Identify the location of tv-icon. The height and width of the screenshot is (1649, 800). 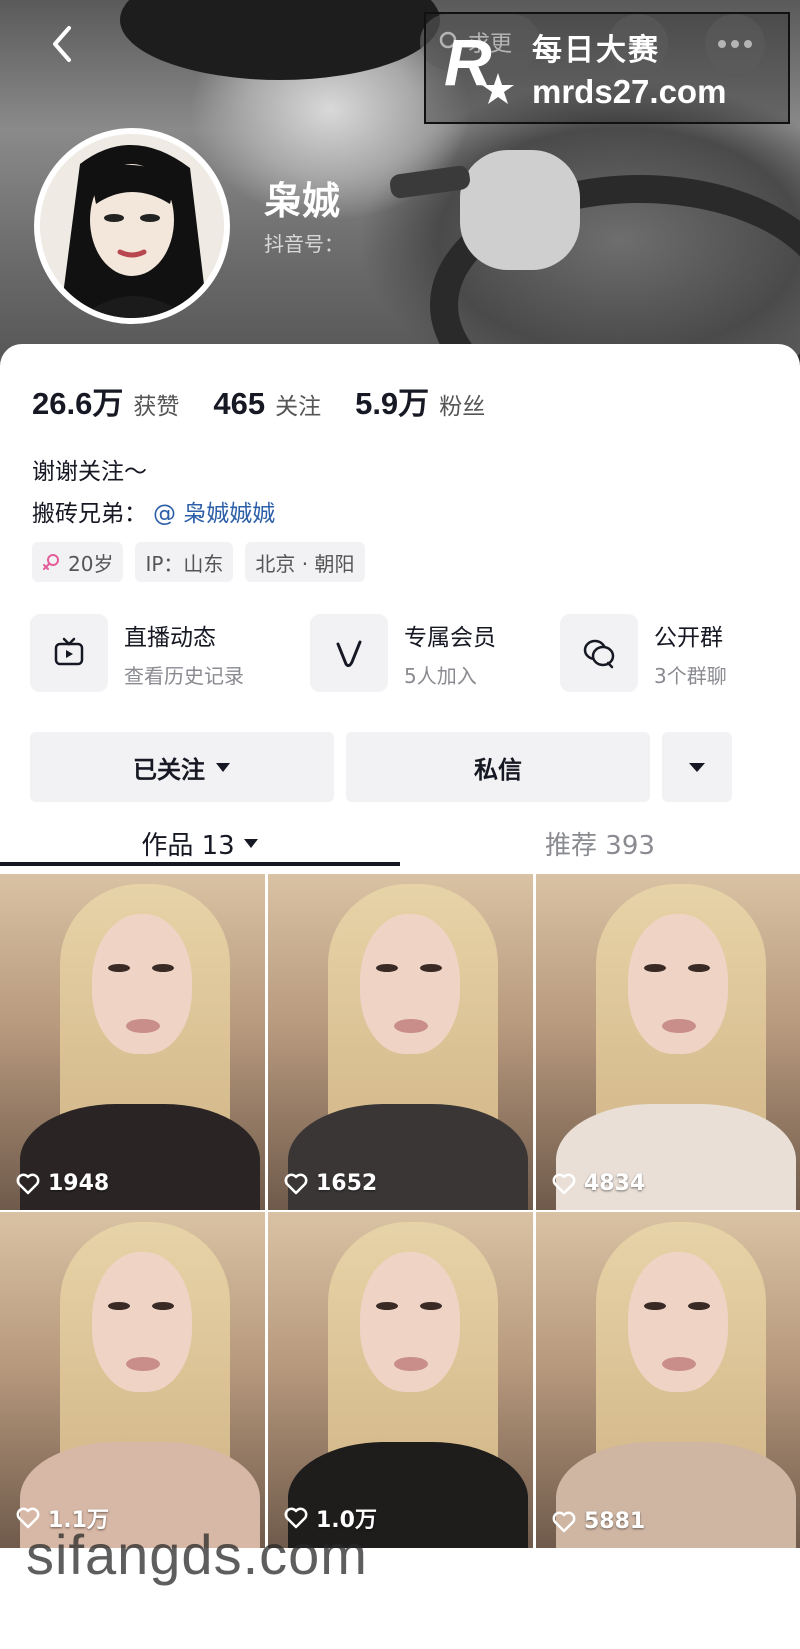
(69, 651).